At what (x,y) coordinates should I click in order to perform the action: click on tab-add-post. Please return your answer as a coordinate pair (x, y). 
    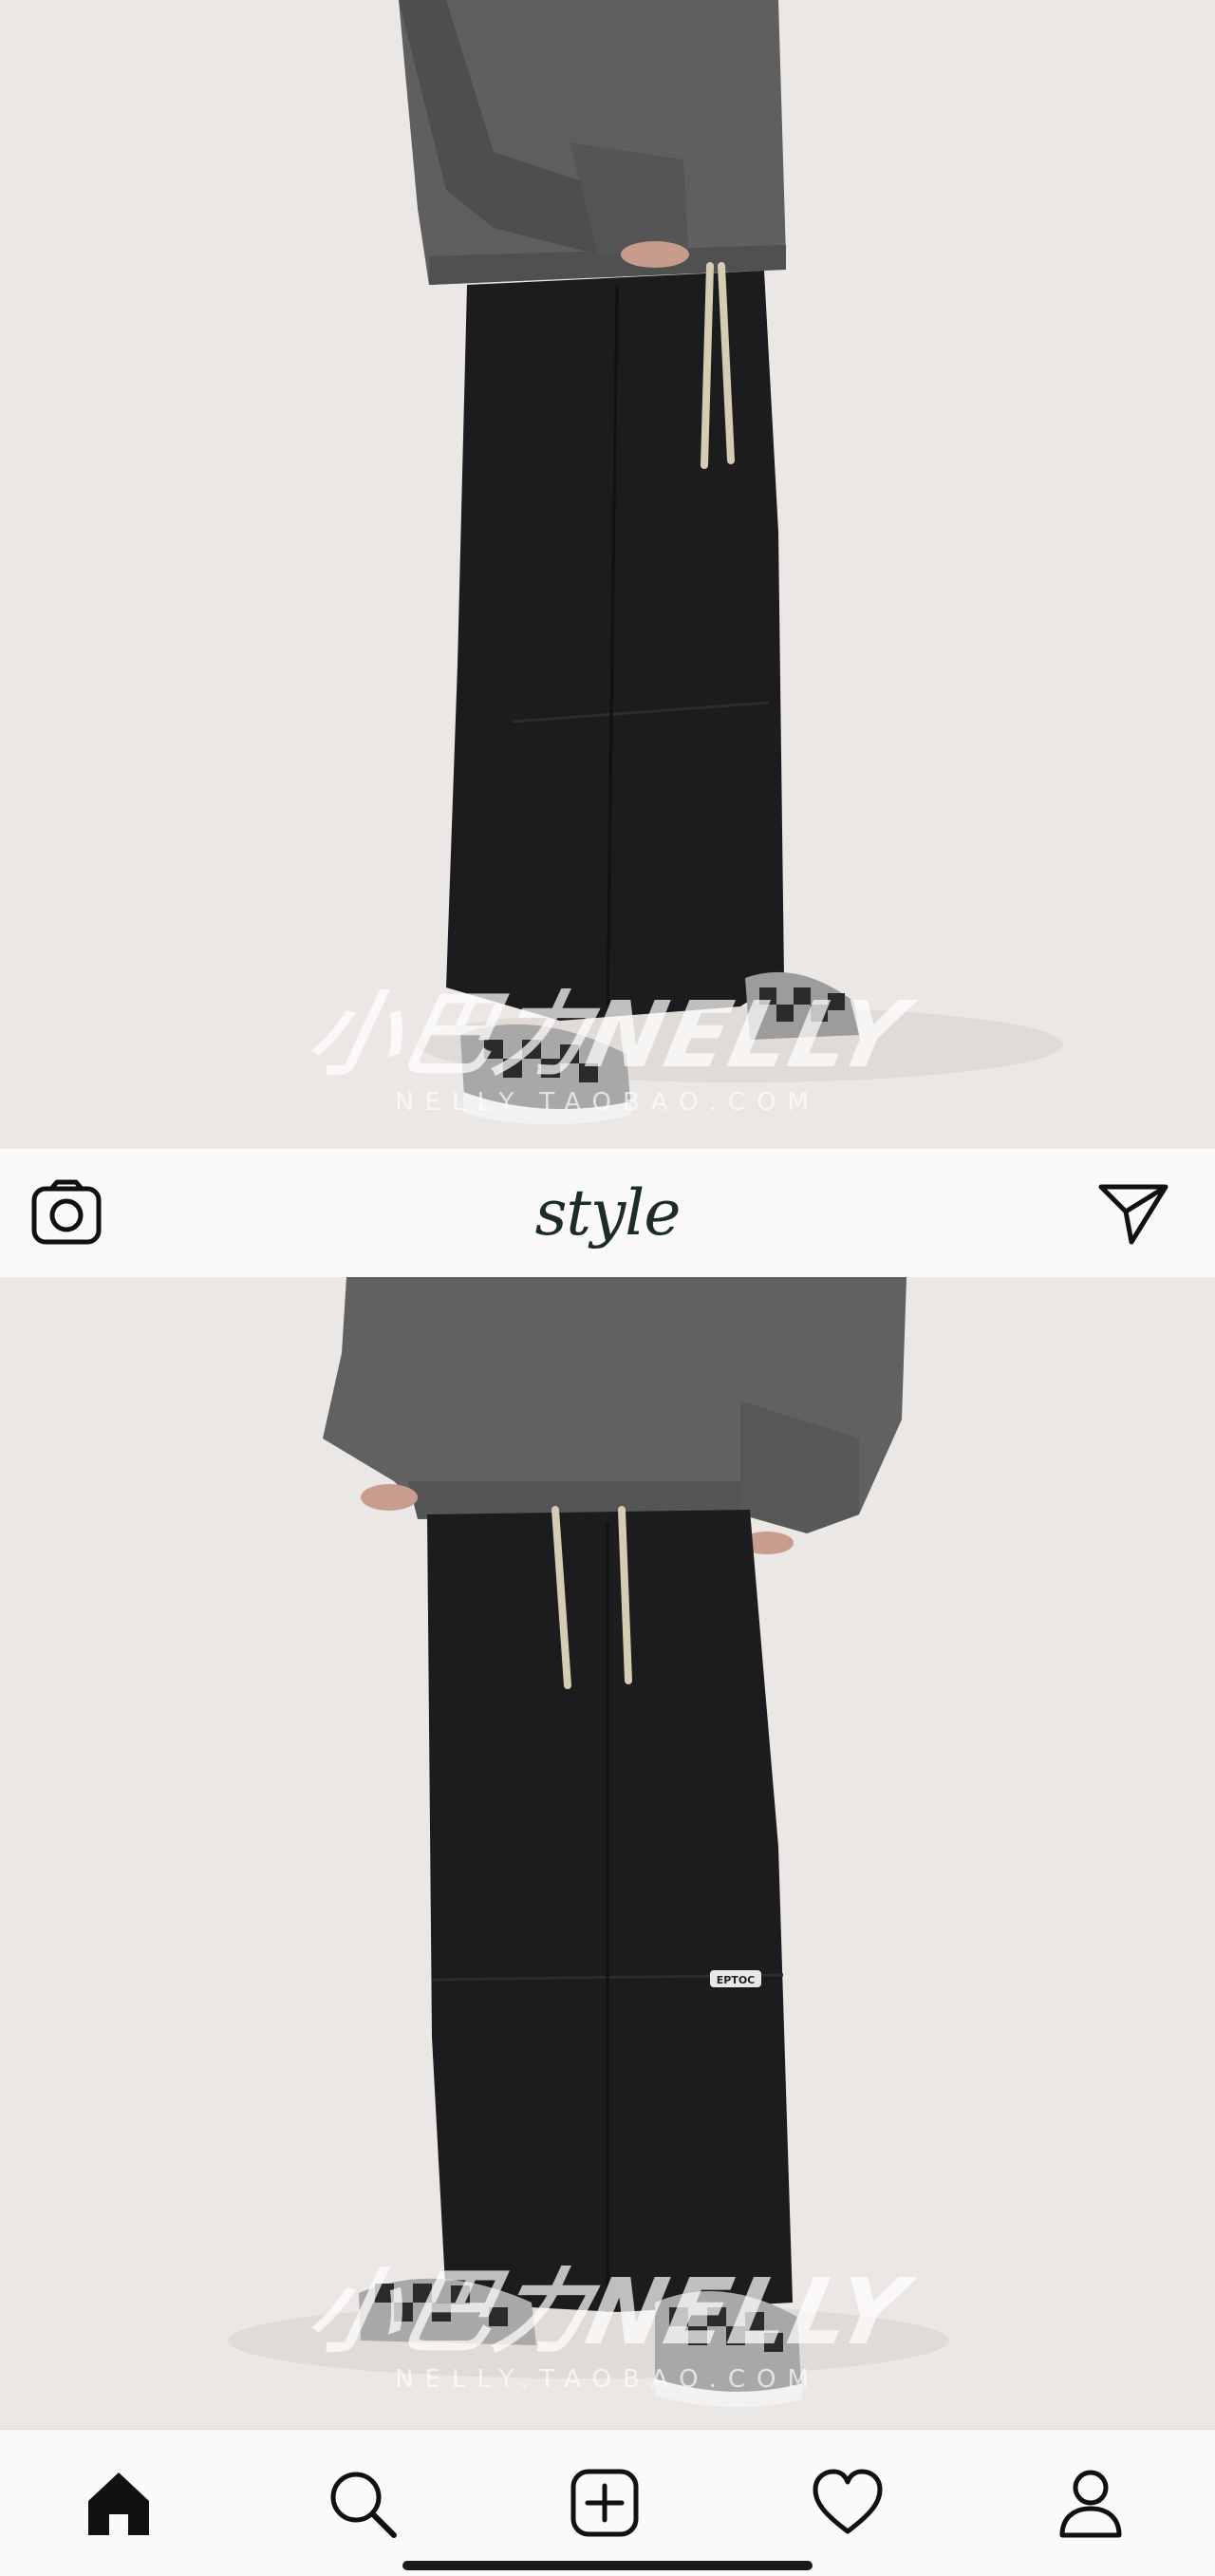
    Looking at the image, I should click on (605, 2503).